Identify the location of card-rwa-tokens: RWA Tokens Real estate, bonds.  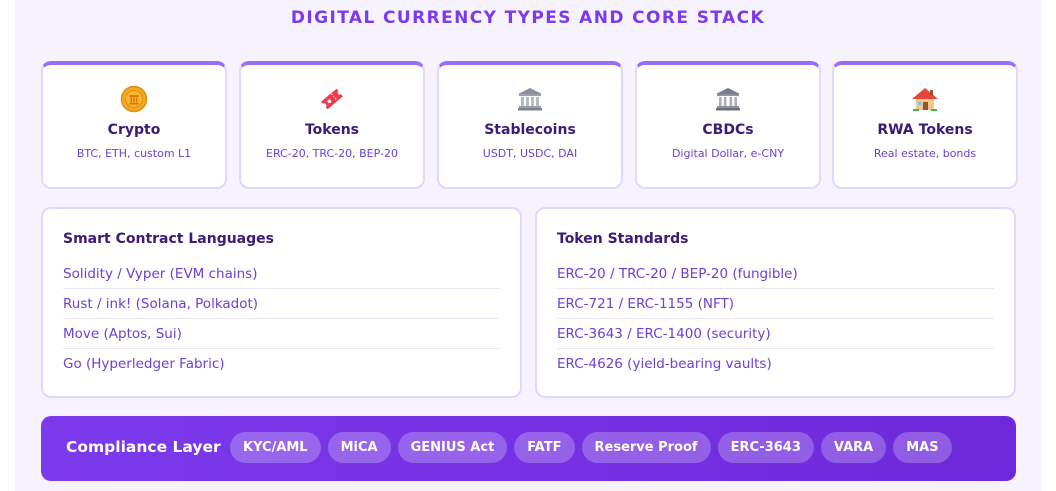
(925, 125).